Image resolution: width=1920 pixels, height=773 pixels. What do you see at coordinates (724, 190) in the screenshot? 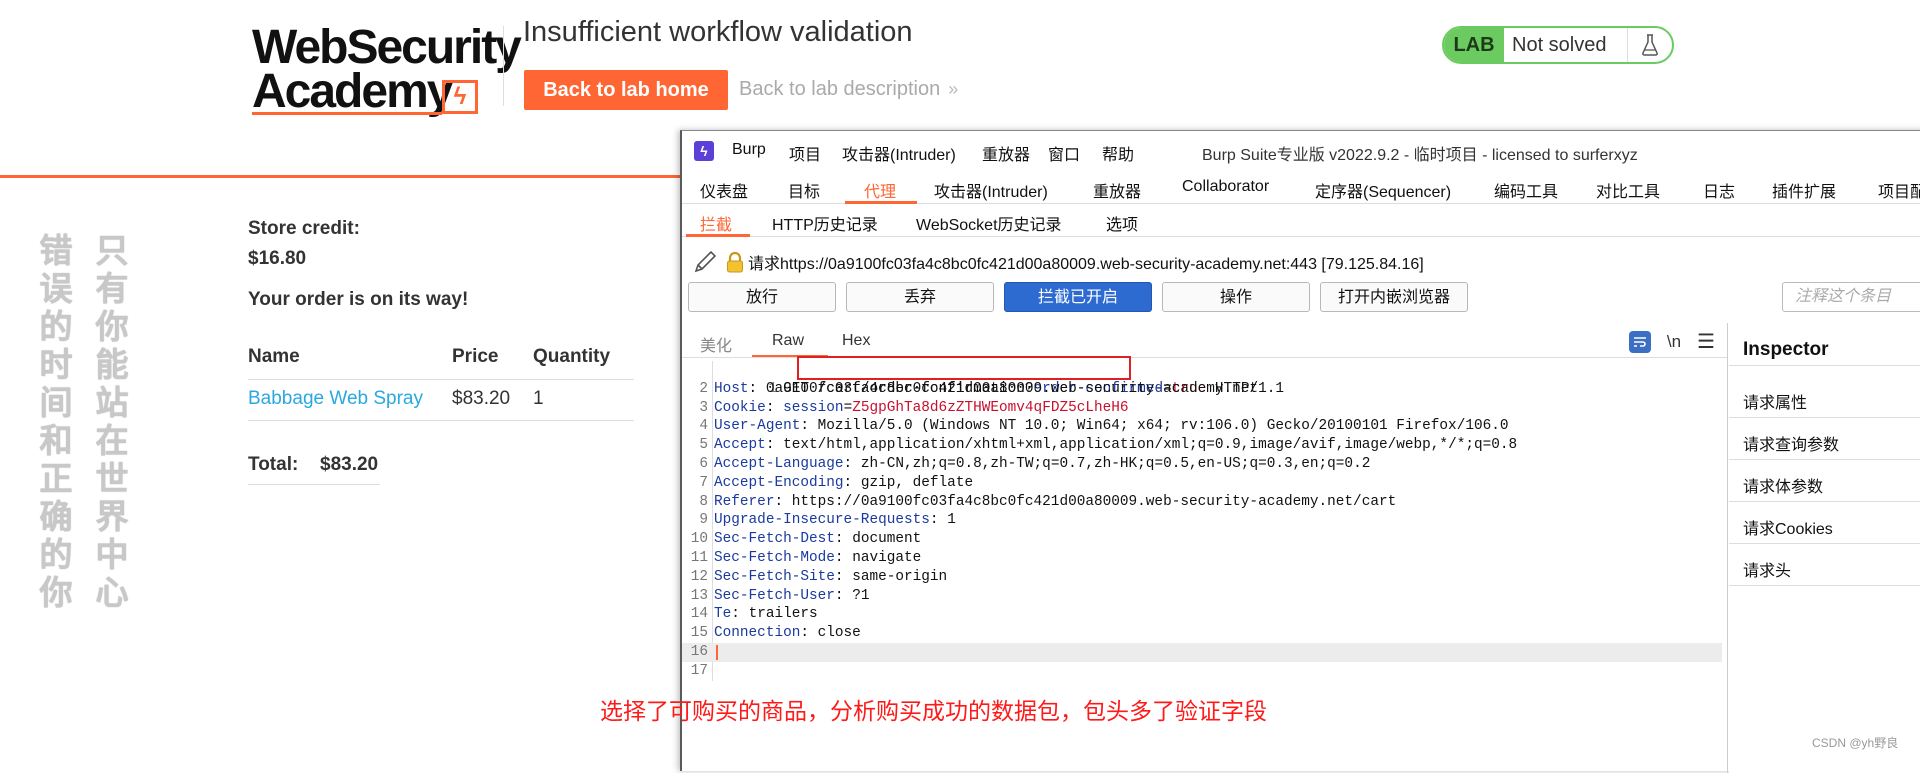
I see `tab-dashboard: 仪表盘` at bounding box center [724, 190].